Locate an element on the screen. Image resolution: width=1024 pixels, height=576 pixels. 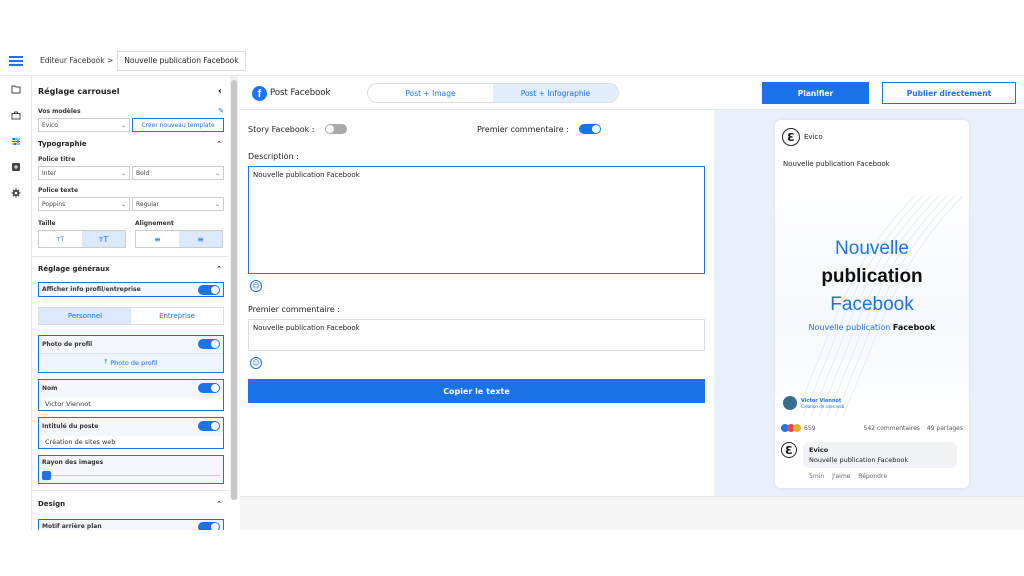
bg-pattern-label: Motif arrière plan is located at coordinates (72, 526).